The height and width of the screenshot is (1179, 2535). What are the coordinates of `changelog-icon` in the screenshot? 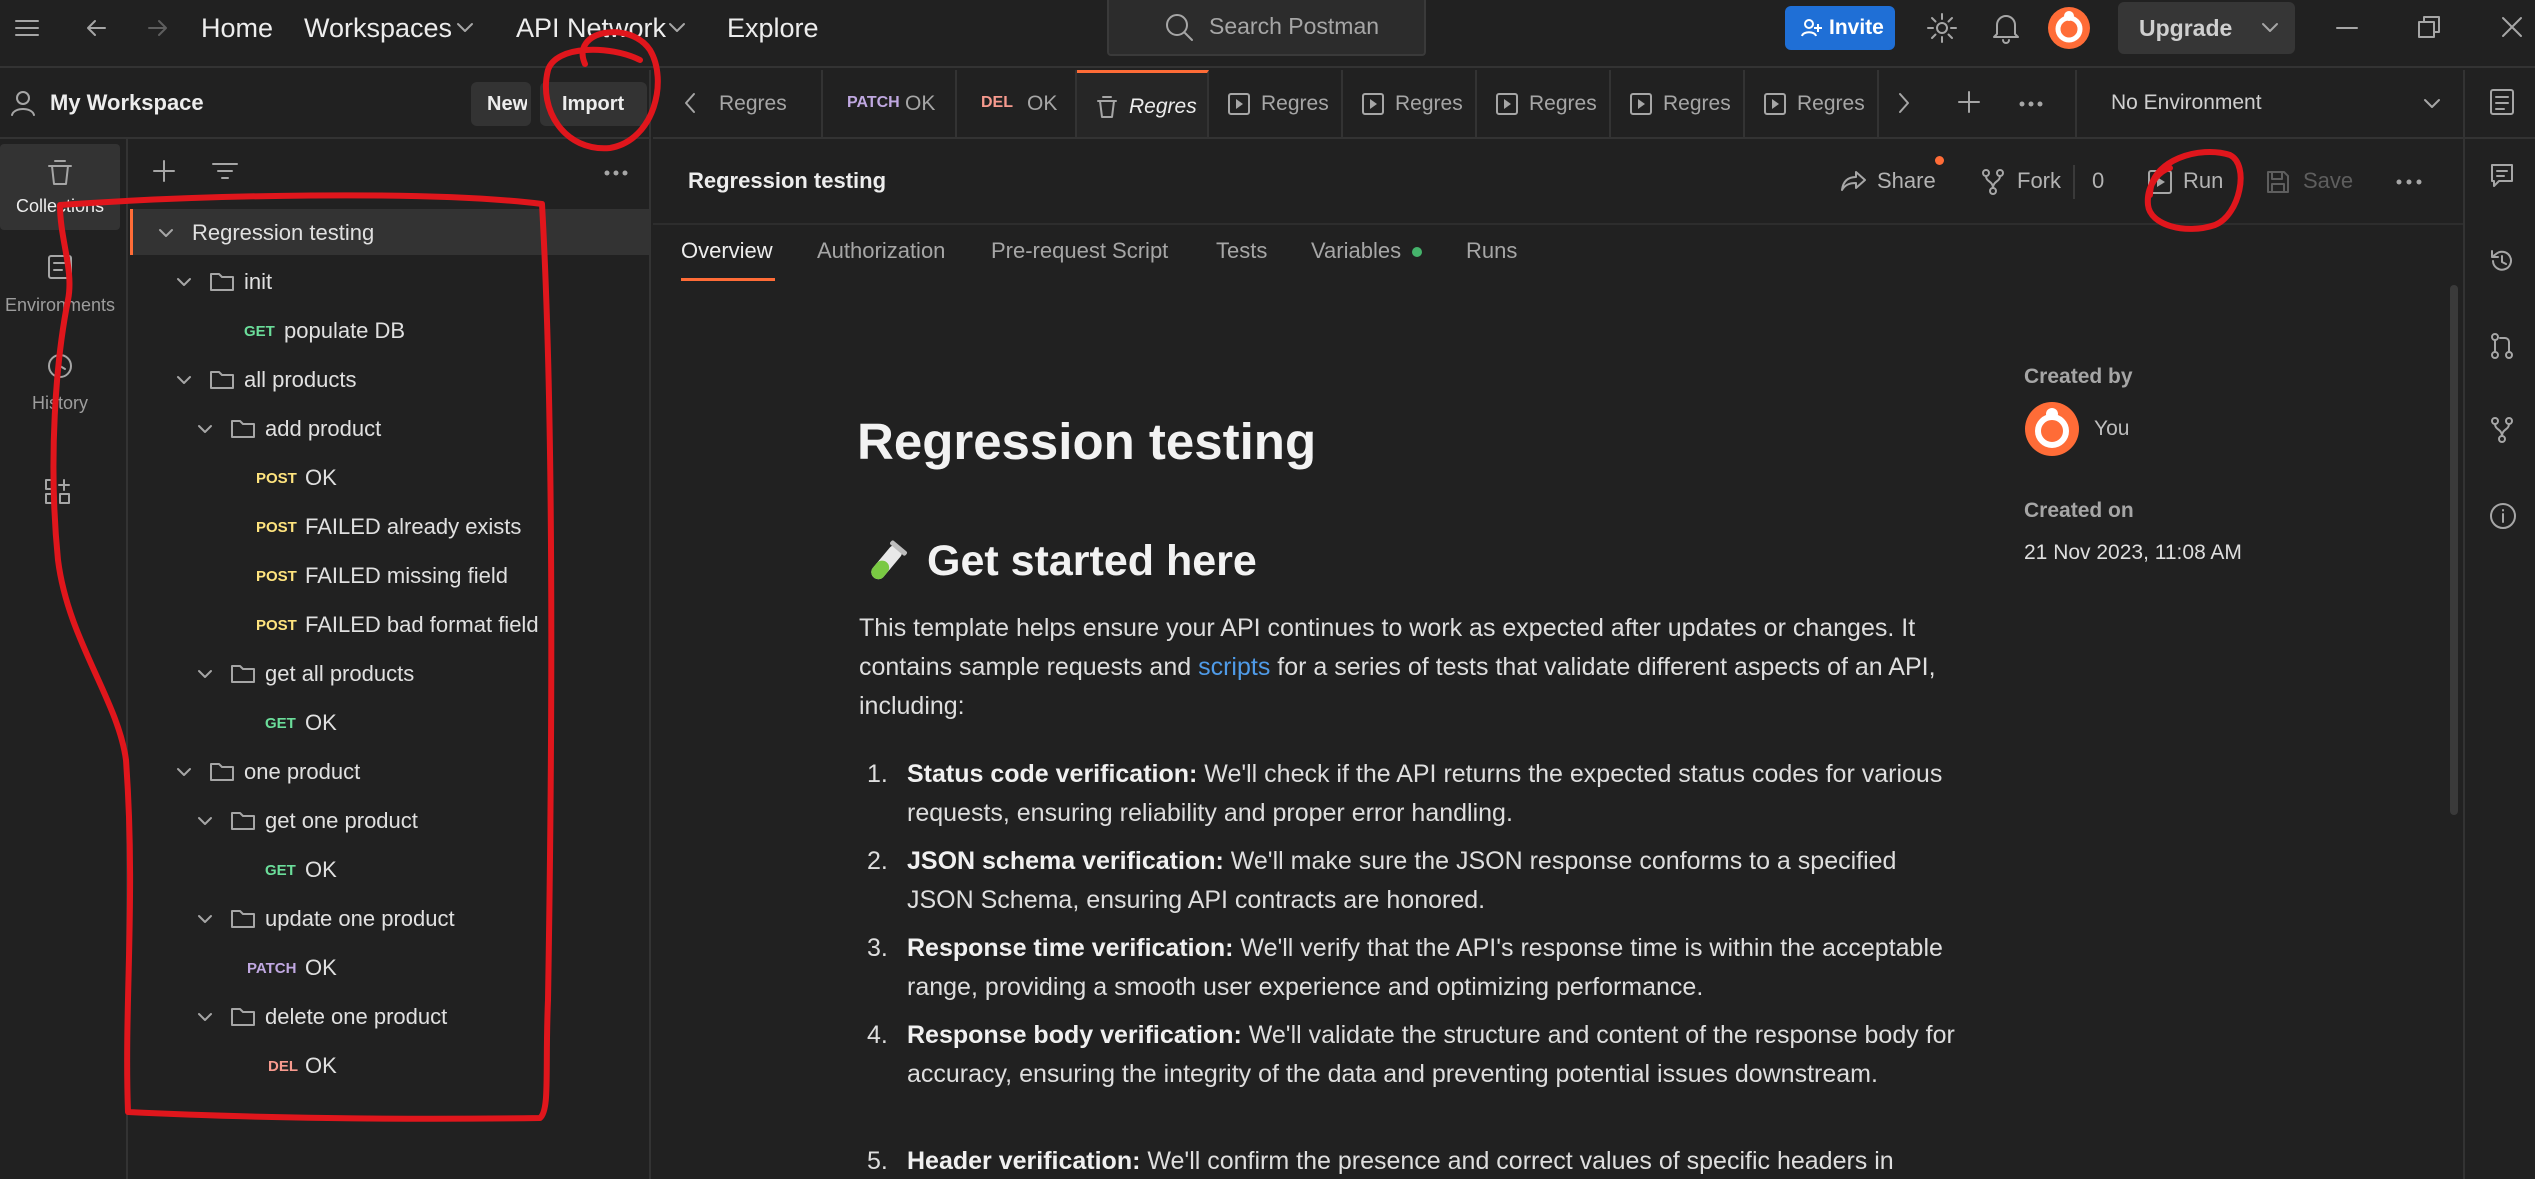 It's located at (2502, 261).